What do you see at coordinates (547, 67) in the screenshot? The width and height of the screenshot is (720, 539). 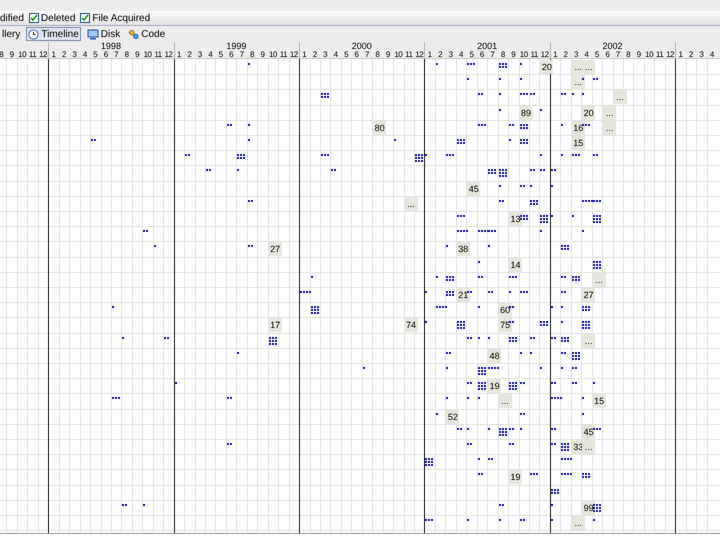 I see `file-count: 20` at bounding box center [547, 67].